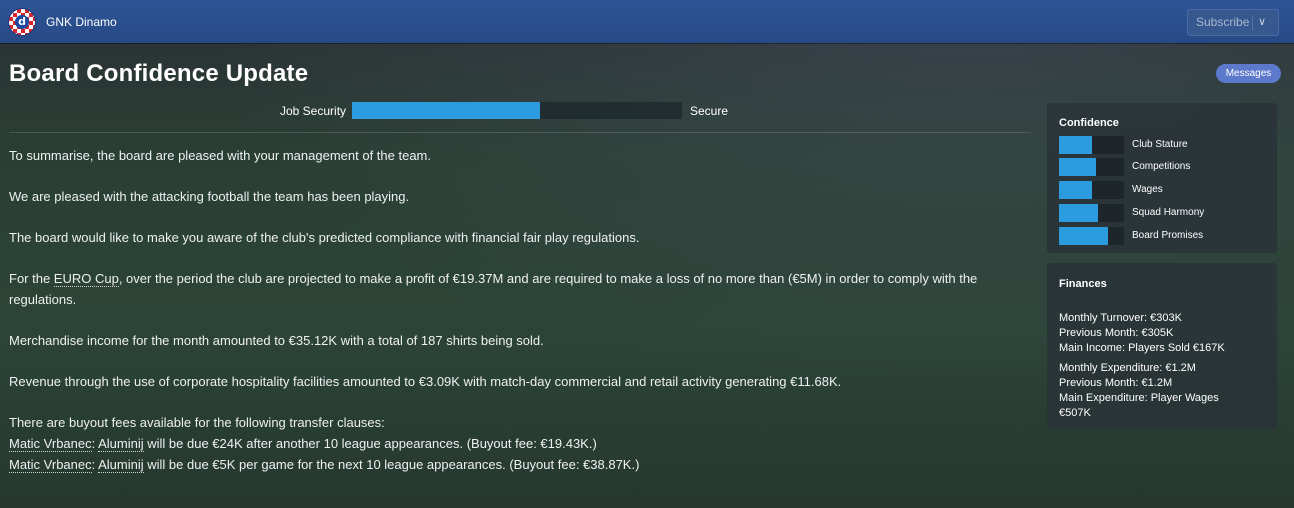 The width and height of the screenshot is (1294, 508). Describe the element at coordinates (1252, 23) in the screenshot. I see `subscribe-divider` at that location.